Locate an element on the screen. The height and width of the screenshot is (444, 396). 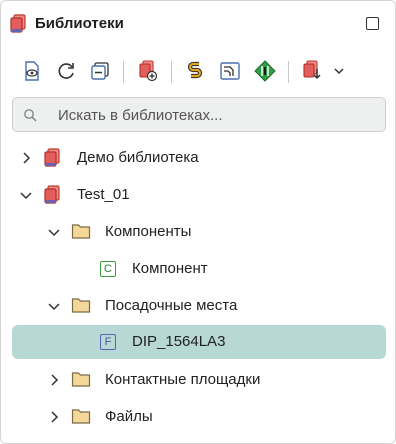
tree-item-files: Файлы is located at coordinates (198, 417).